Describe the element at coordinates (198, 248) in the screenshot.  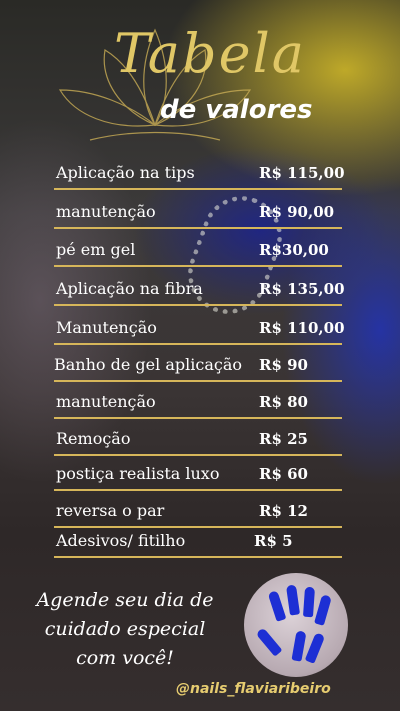
I see `price-row: pé em gel R$30,00` at that location.